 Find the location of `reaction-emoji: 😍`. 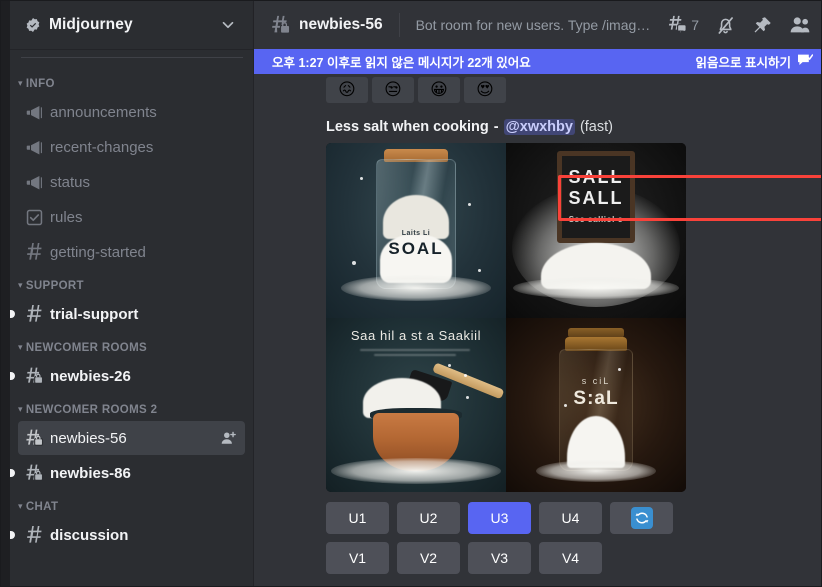

reaction-emoji: 😍 is located at coordinates (485, 89).